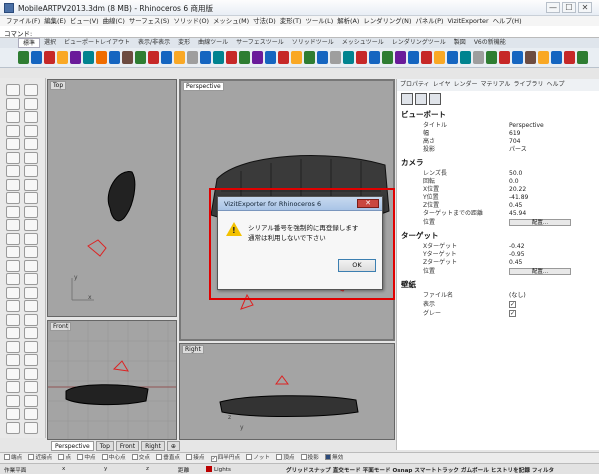 The height and width of the screenshot is (474, 599). Describe the element at coordinates (191, 21) in the screenshot. I see `menu-solid: ソリッド(O)` at that location.